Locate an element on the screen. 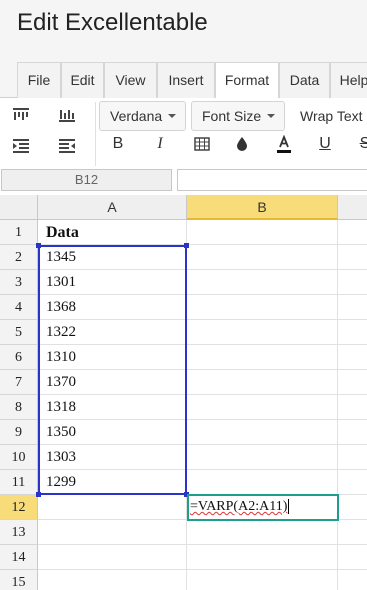 The height and width of the screenshot is (590, 367). cell-b1 is located at coordinates (262, 232).